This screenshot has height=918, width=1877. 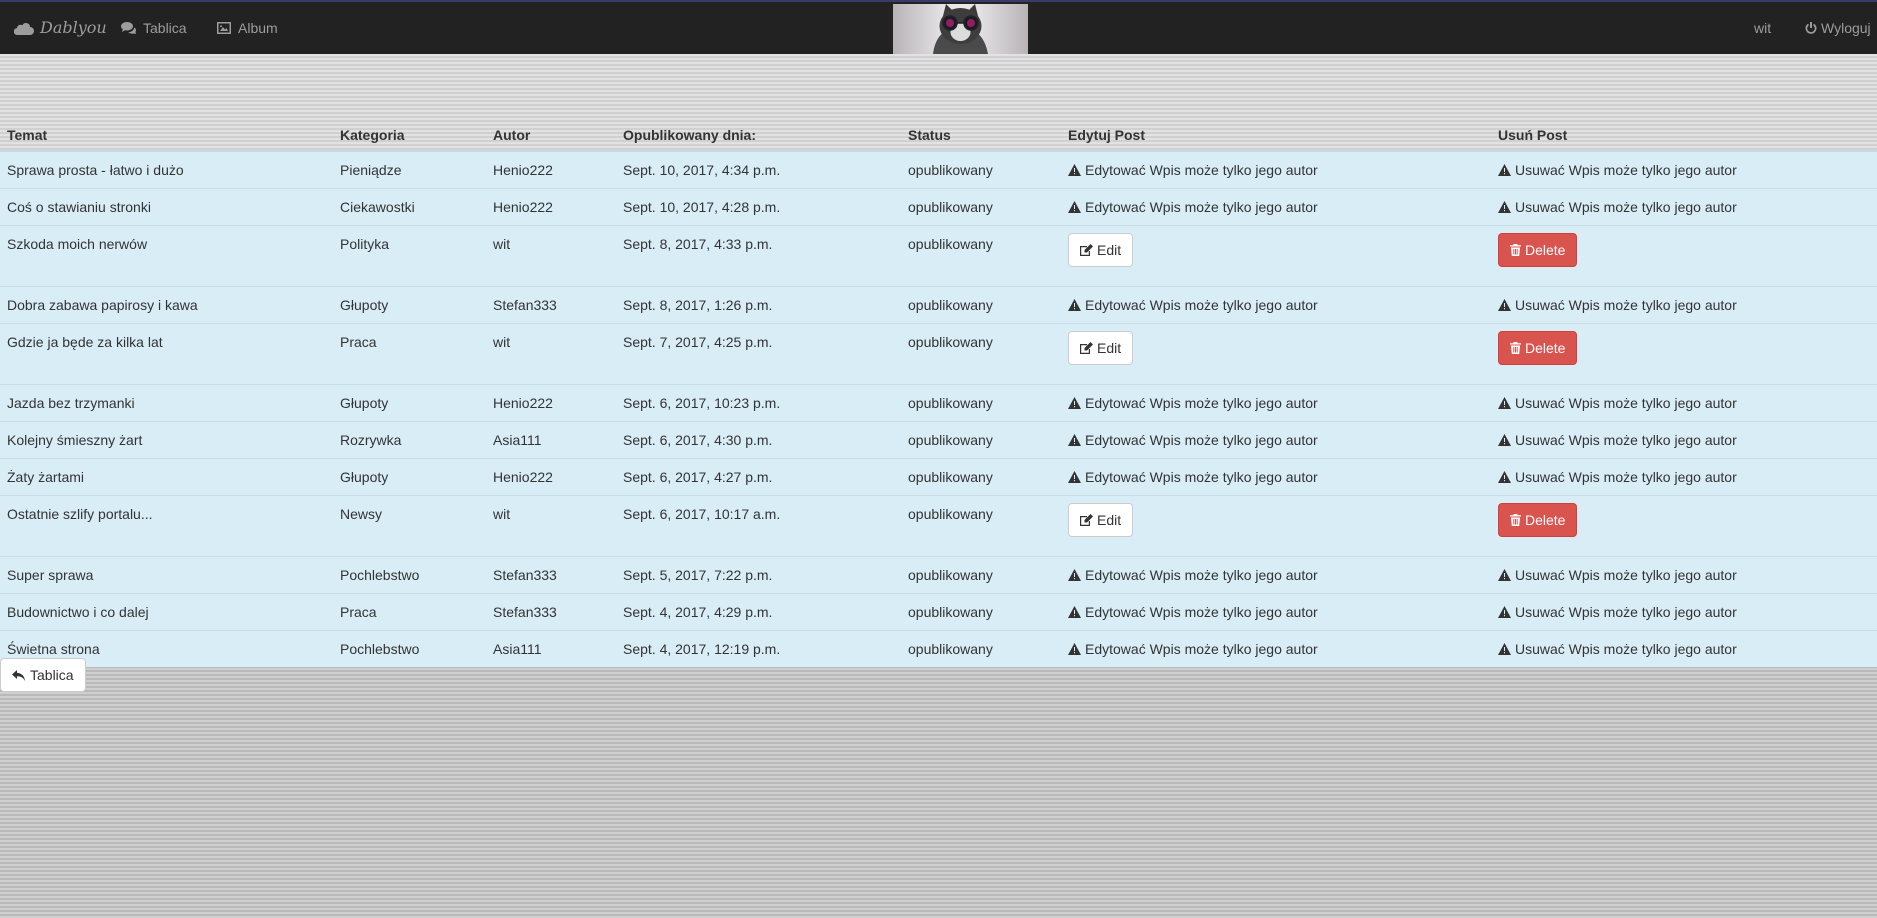 What do you see at coordinates (60, 27) in the screenshot?
I see `brand-link: Dablyou` at bounding box center [60, 27].